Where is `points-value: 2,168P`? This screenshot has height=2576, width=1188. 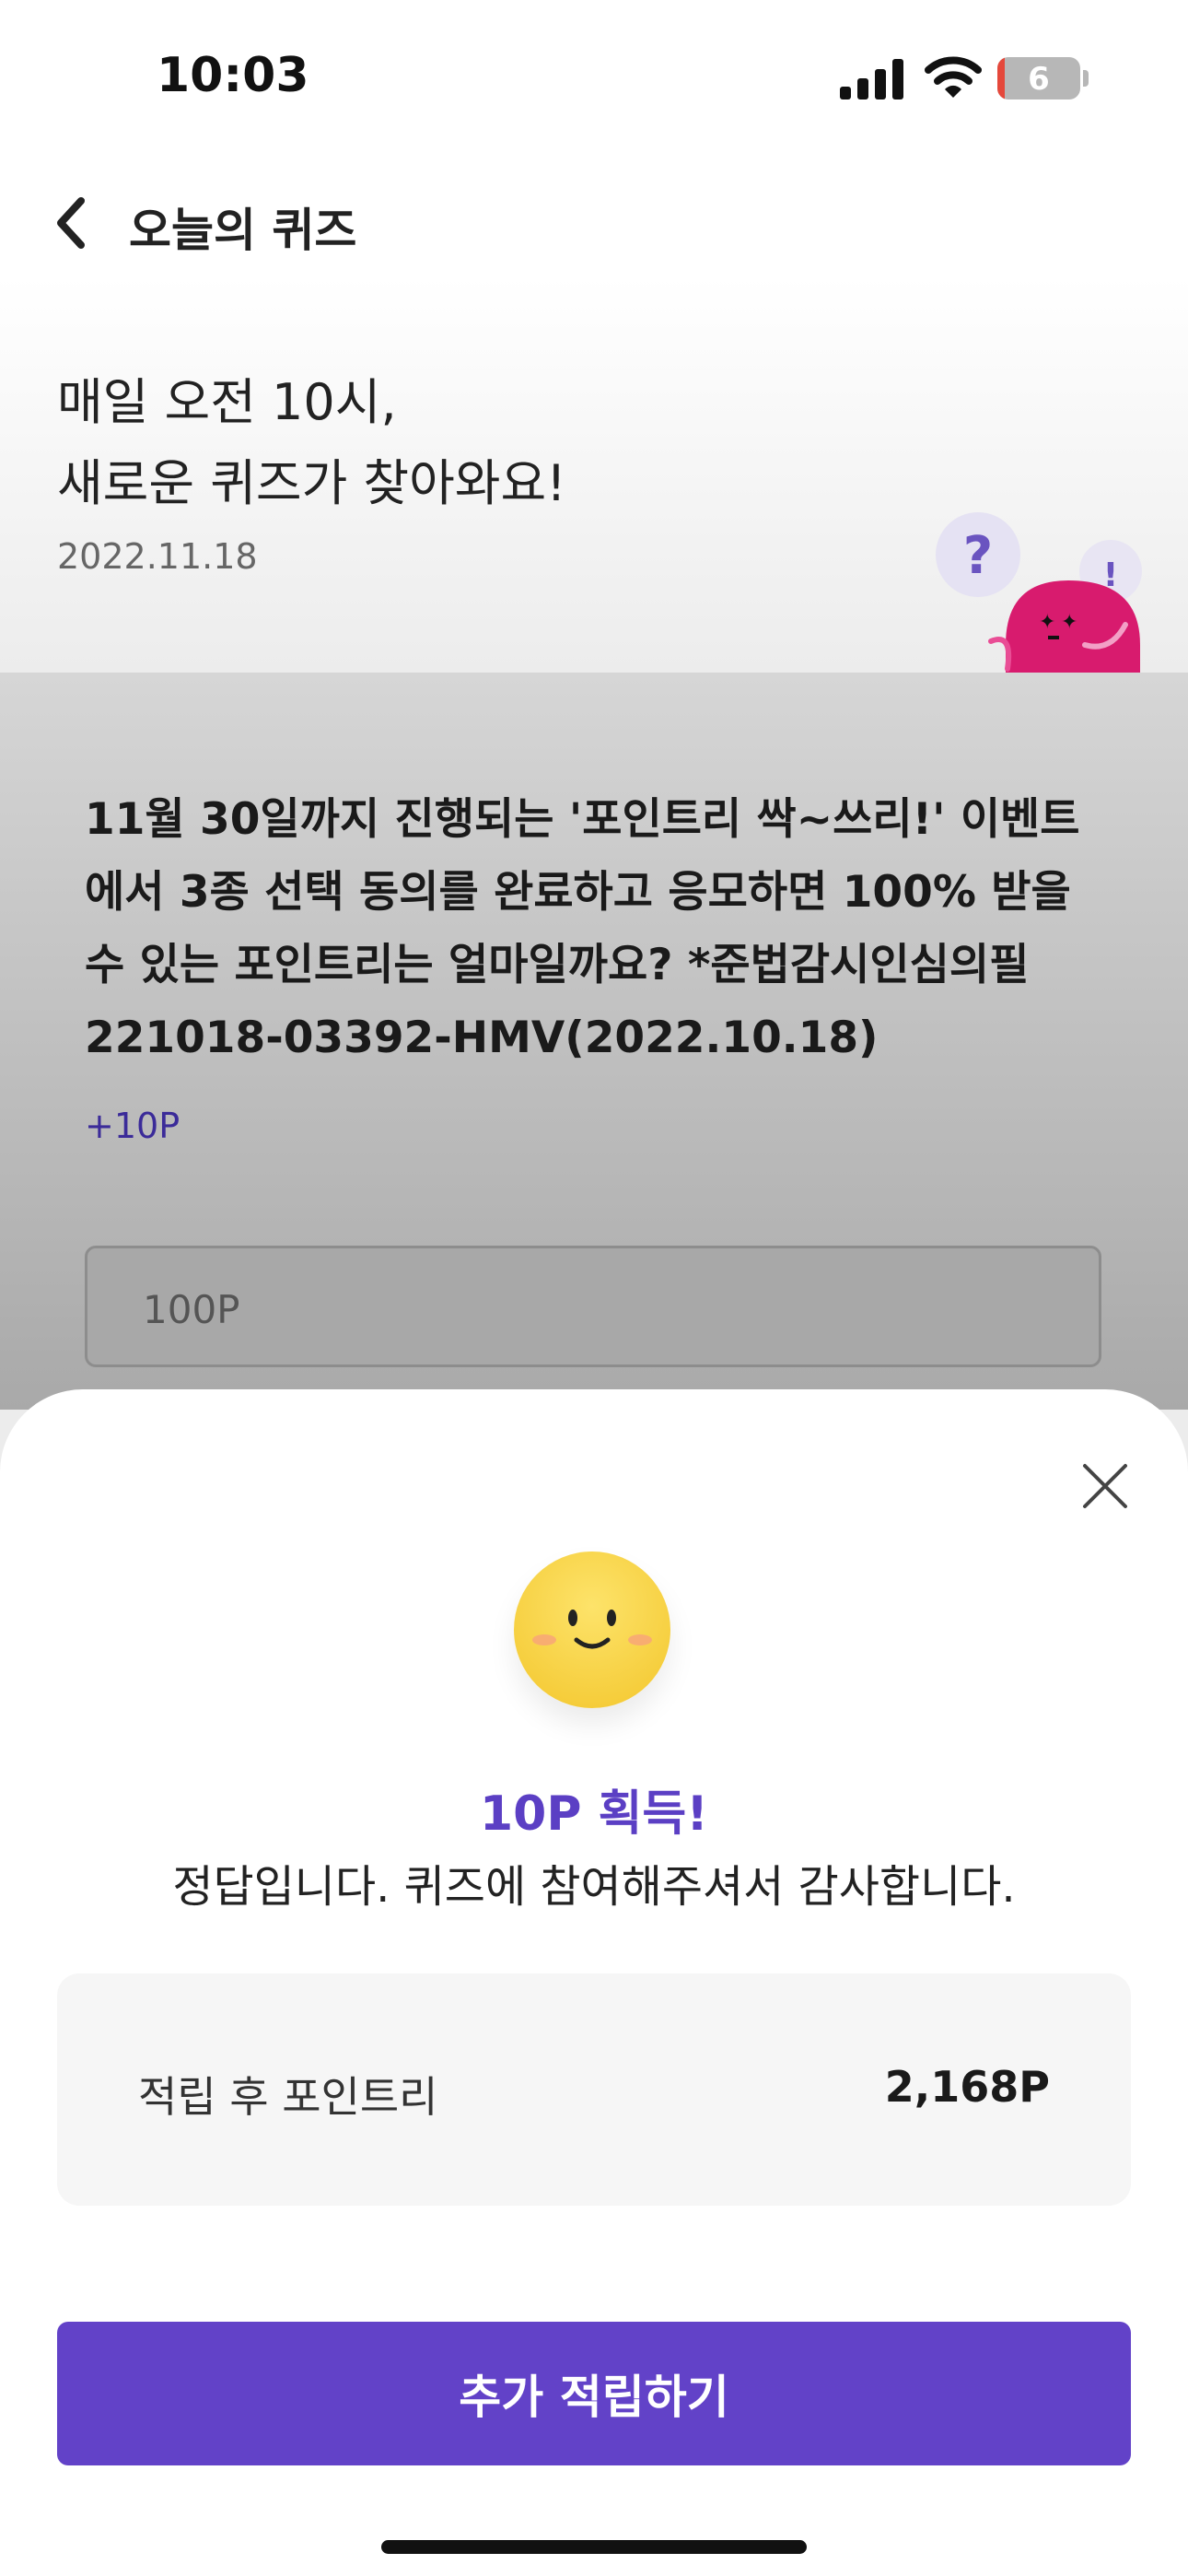 points-value: 2,168P is located at coordinates (967, 2087).